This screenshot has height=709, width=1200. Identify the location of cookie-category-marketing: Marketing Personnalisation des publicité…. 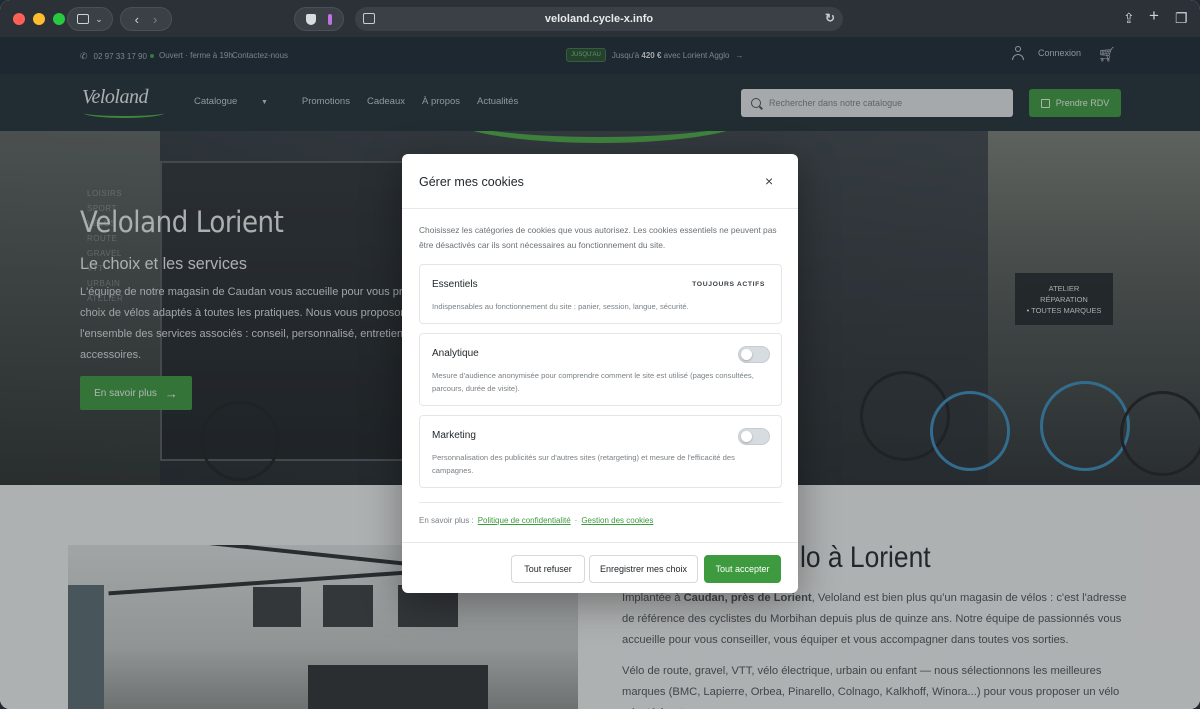
(600, 451).